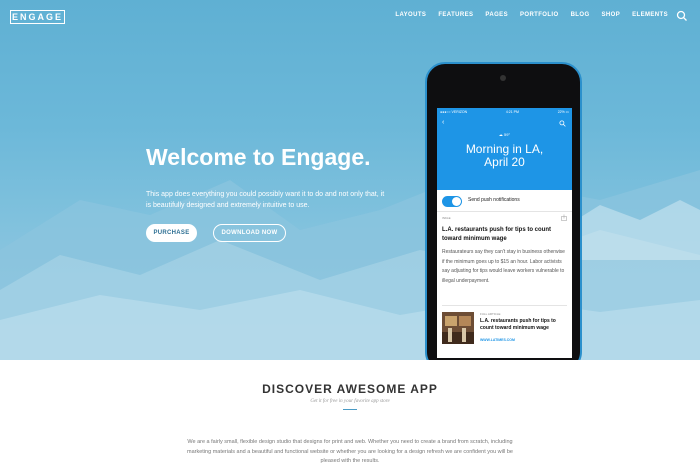 The image size is (700, 470). Describe the element at coordinates (564, 217) in the screenshot. I see `share-icon` at that location.